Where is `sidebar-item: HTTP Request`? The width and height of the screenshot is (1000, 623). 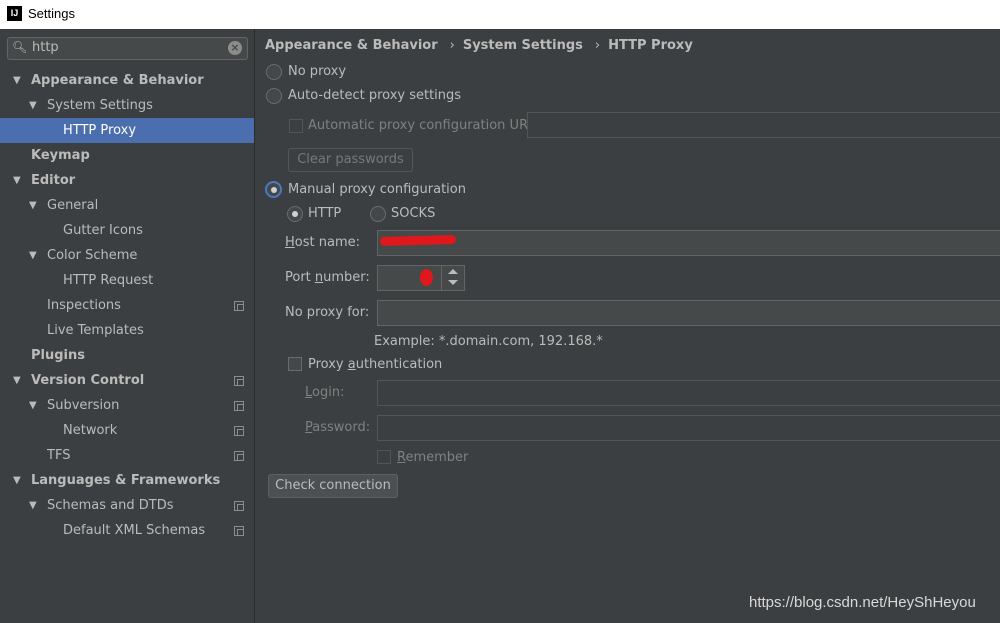
sidebar-item: HTTP Request is located at coordinates (127, 280).